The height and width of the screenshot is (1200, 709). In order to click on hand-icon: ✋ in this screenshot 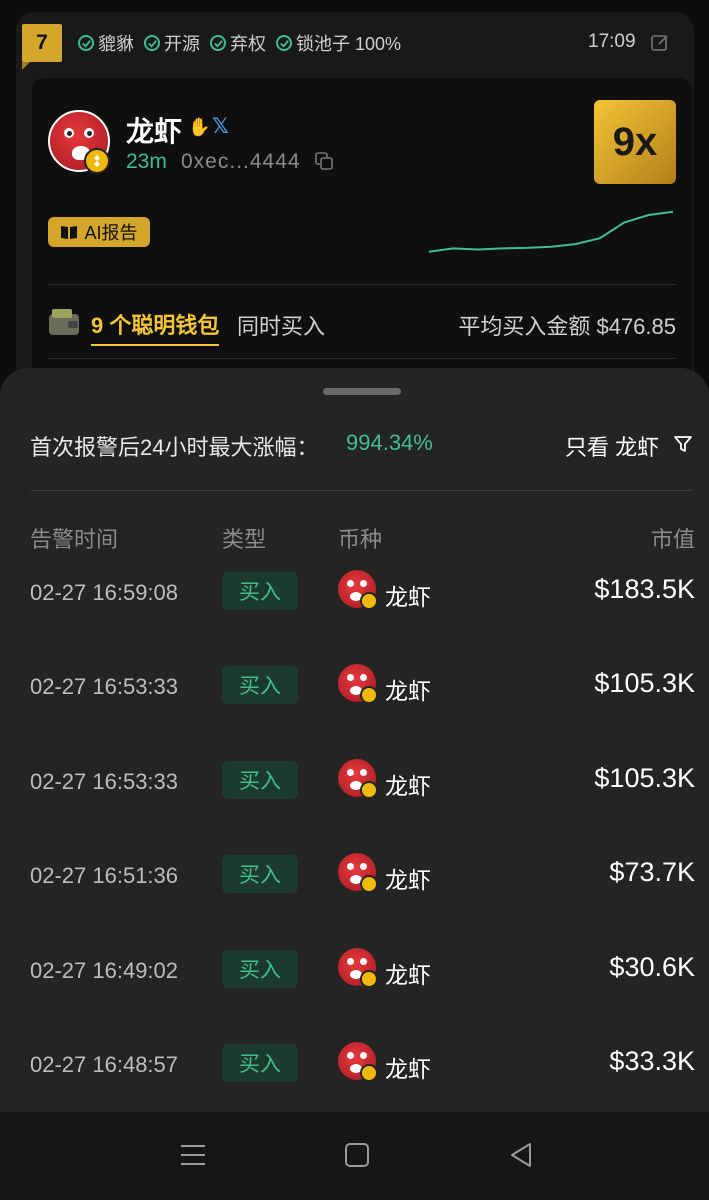, I will do `click(199, 127)`.